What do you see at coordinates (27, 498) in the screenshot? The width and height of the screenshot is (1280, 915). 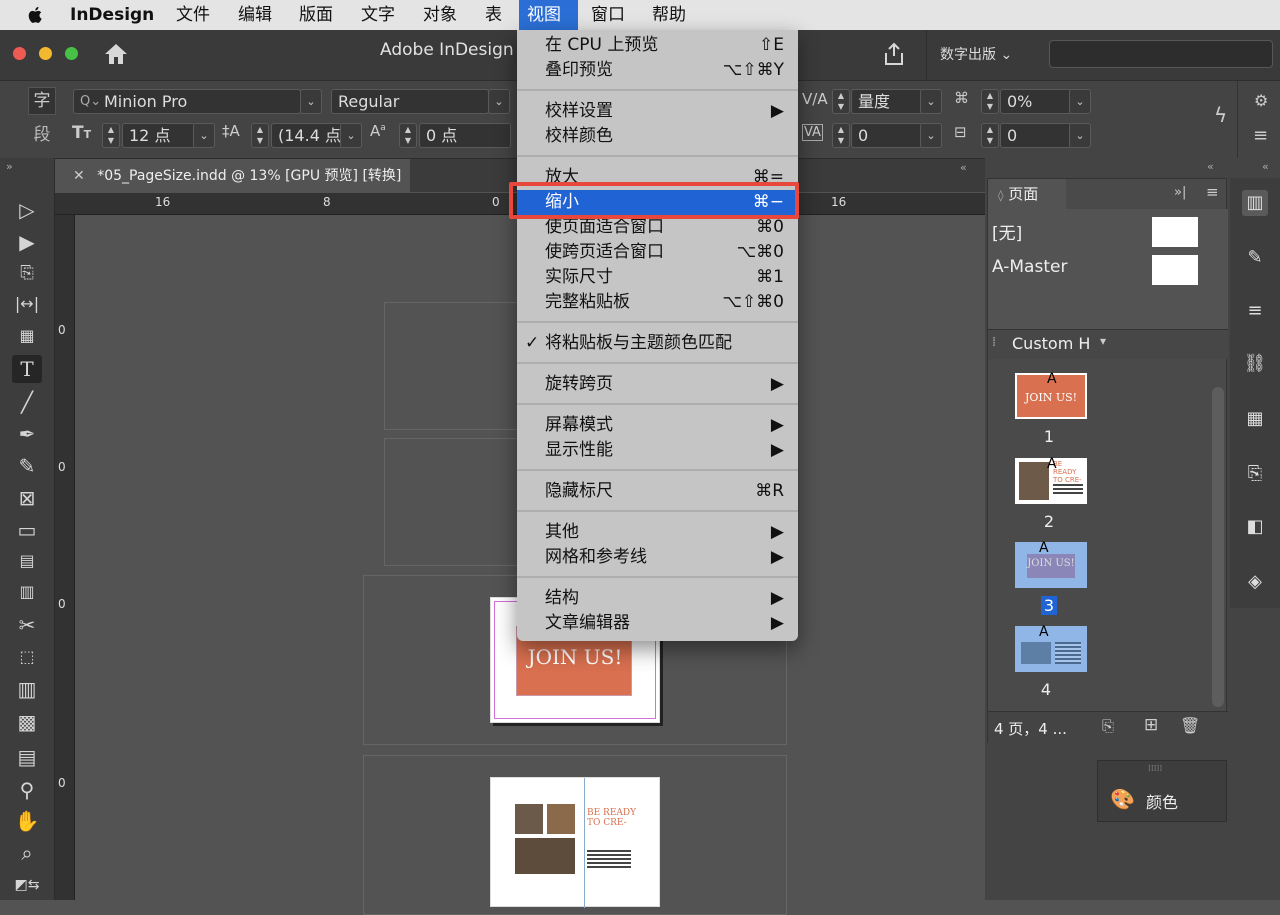 I see `rectangle-frame-tool-icon: ⊠` at bounding box center [27, 498].